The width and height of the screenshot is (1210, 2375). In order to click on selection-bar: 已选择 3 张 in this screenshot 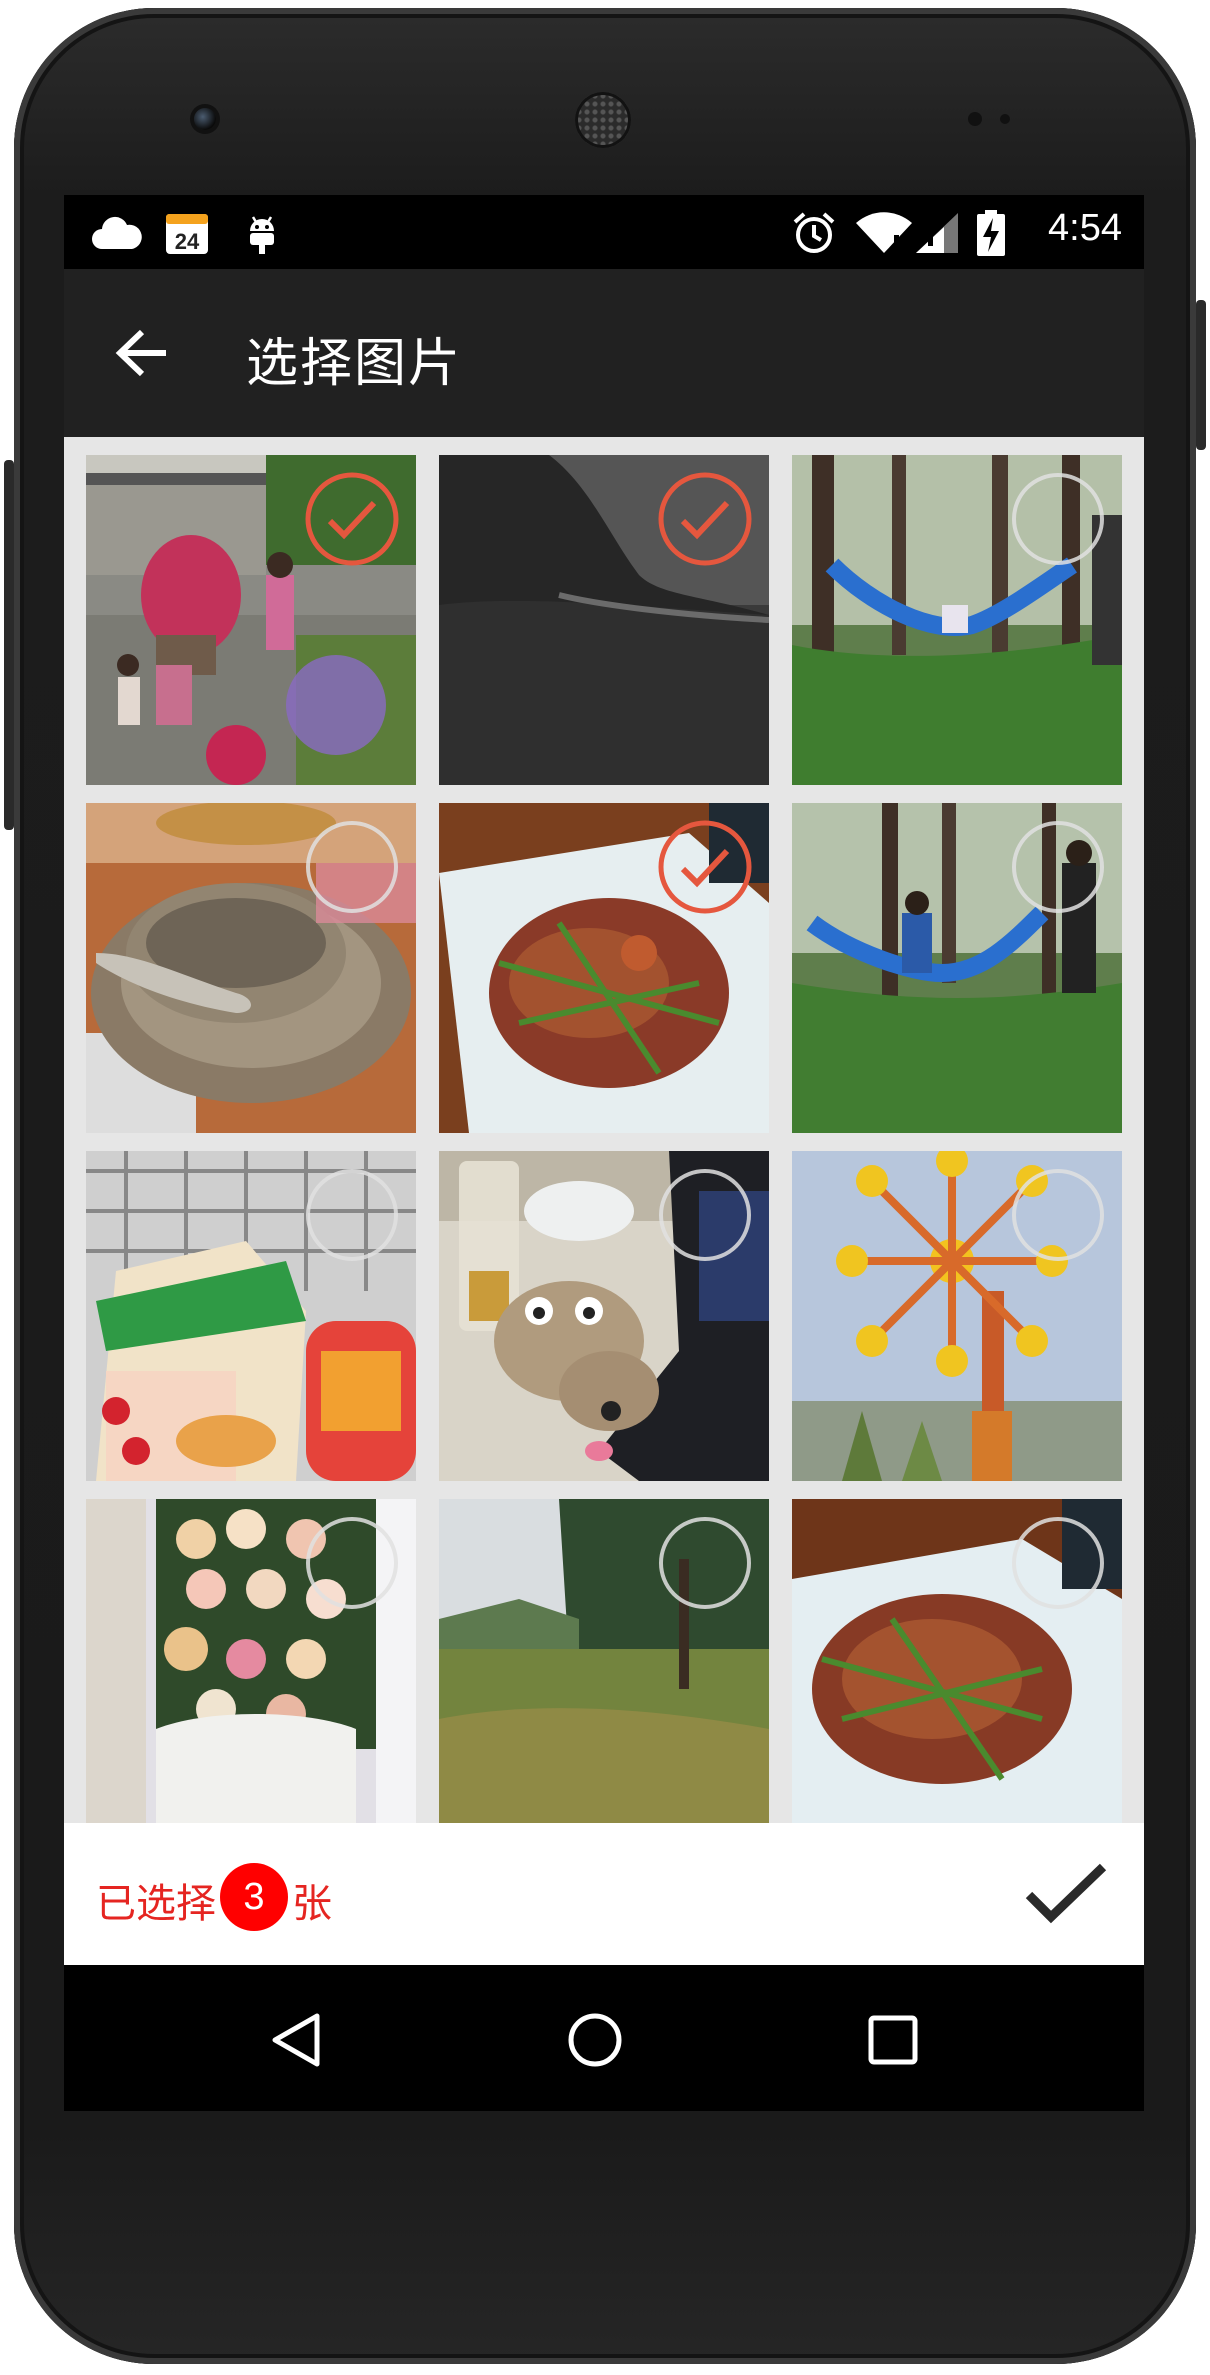, I will do `click(604, 1894)`.